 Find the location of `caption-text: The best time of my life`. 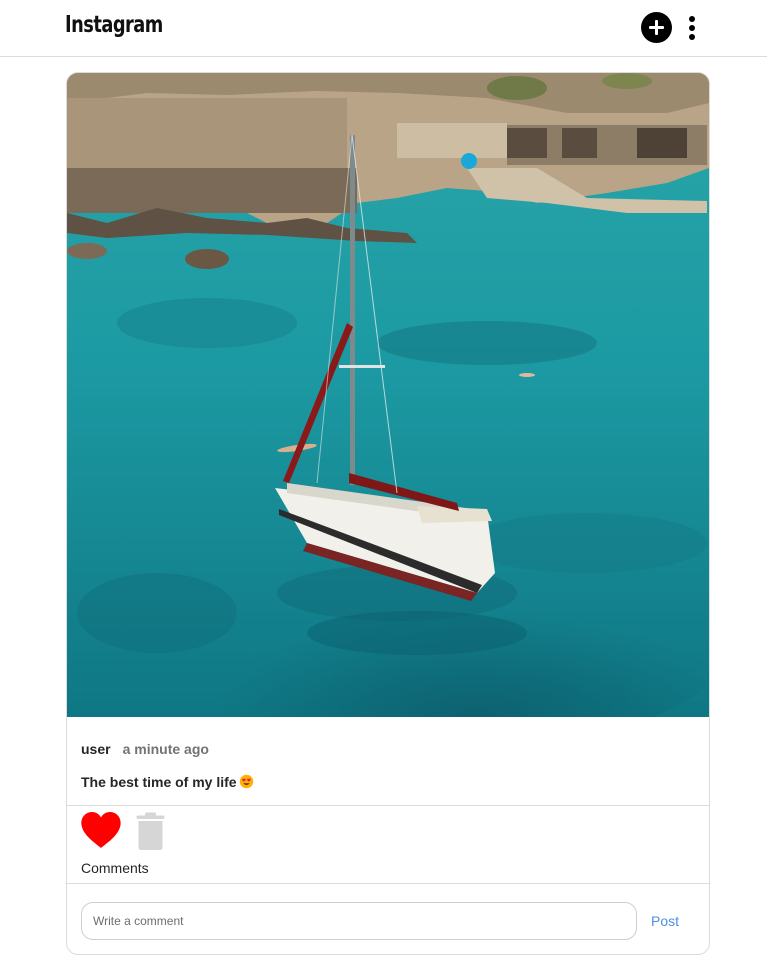

caption-text: The best time of my life is located at coordinates (159, 782).